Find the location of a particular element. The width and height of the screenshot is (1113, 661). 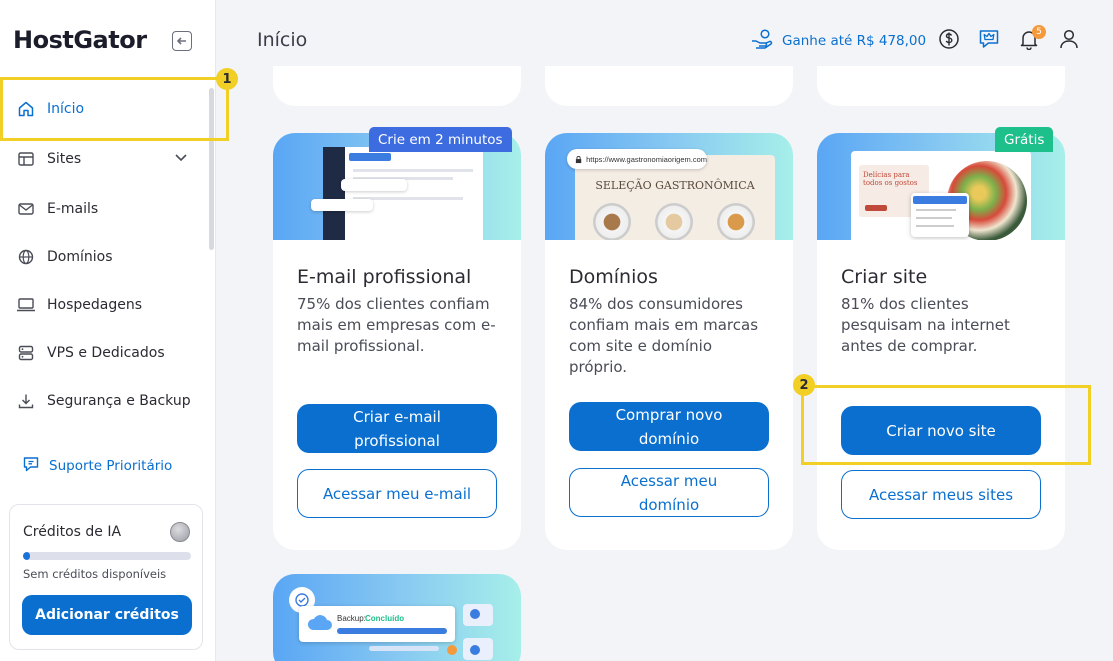

collapse-sidebar-button is located at coordinates (182, 41).